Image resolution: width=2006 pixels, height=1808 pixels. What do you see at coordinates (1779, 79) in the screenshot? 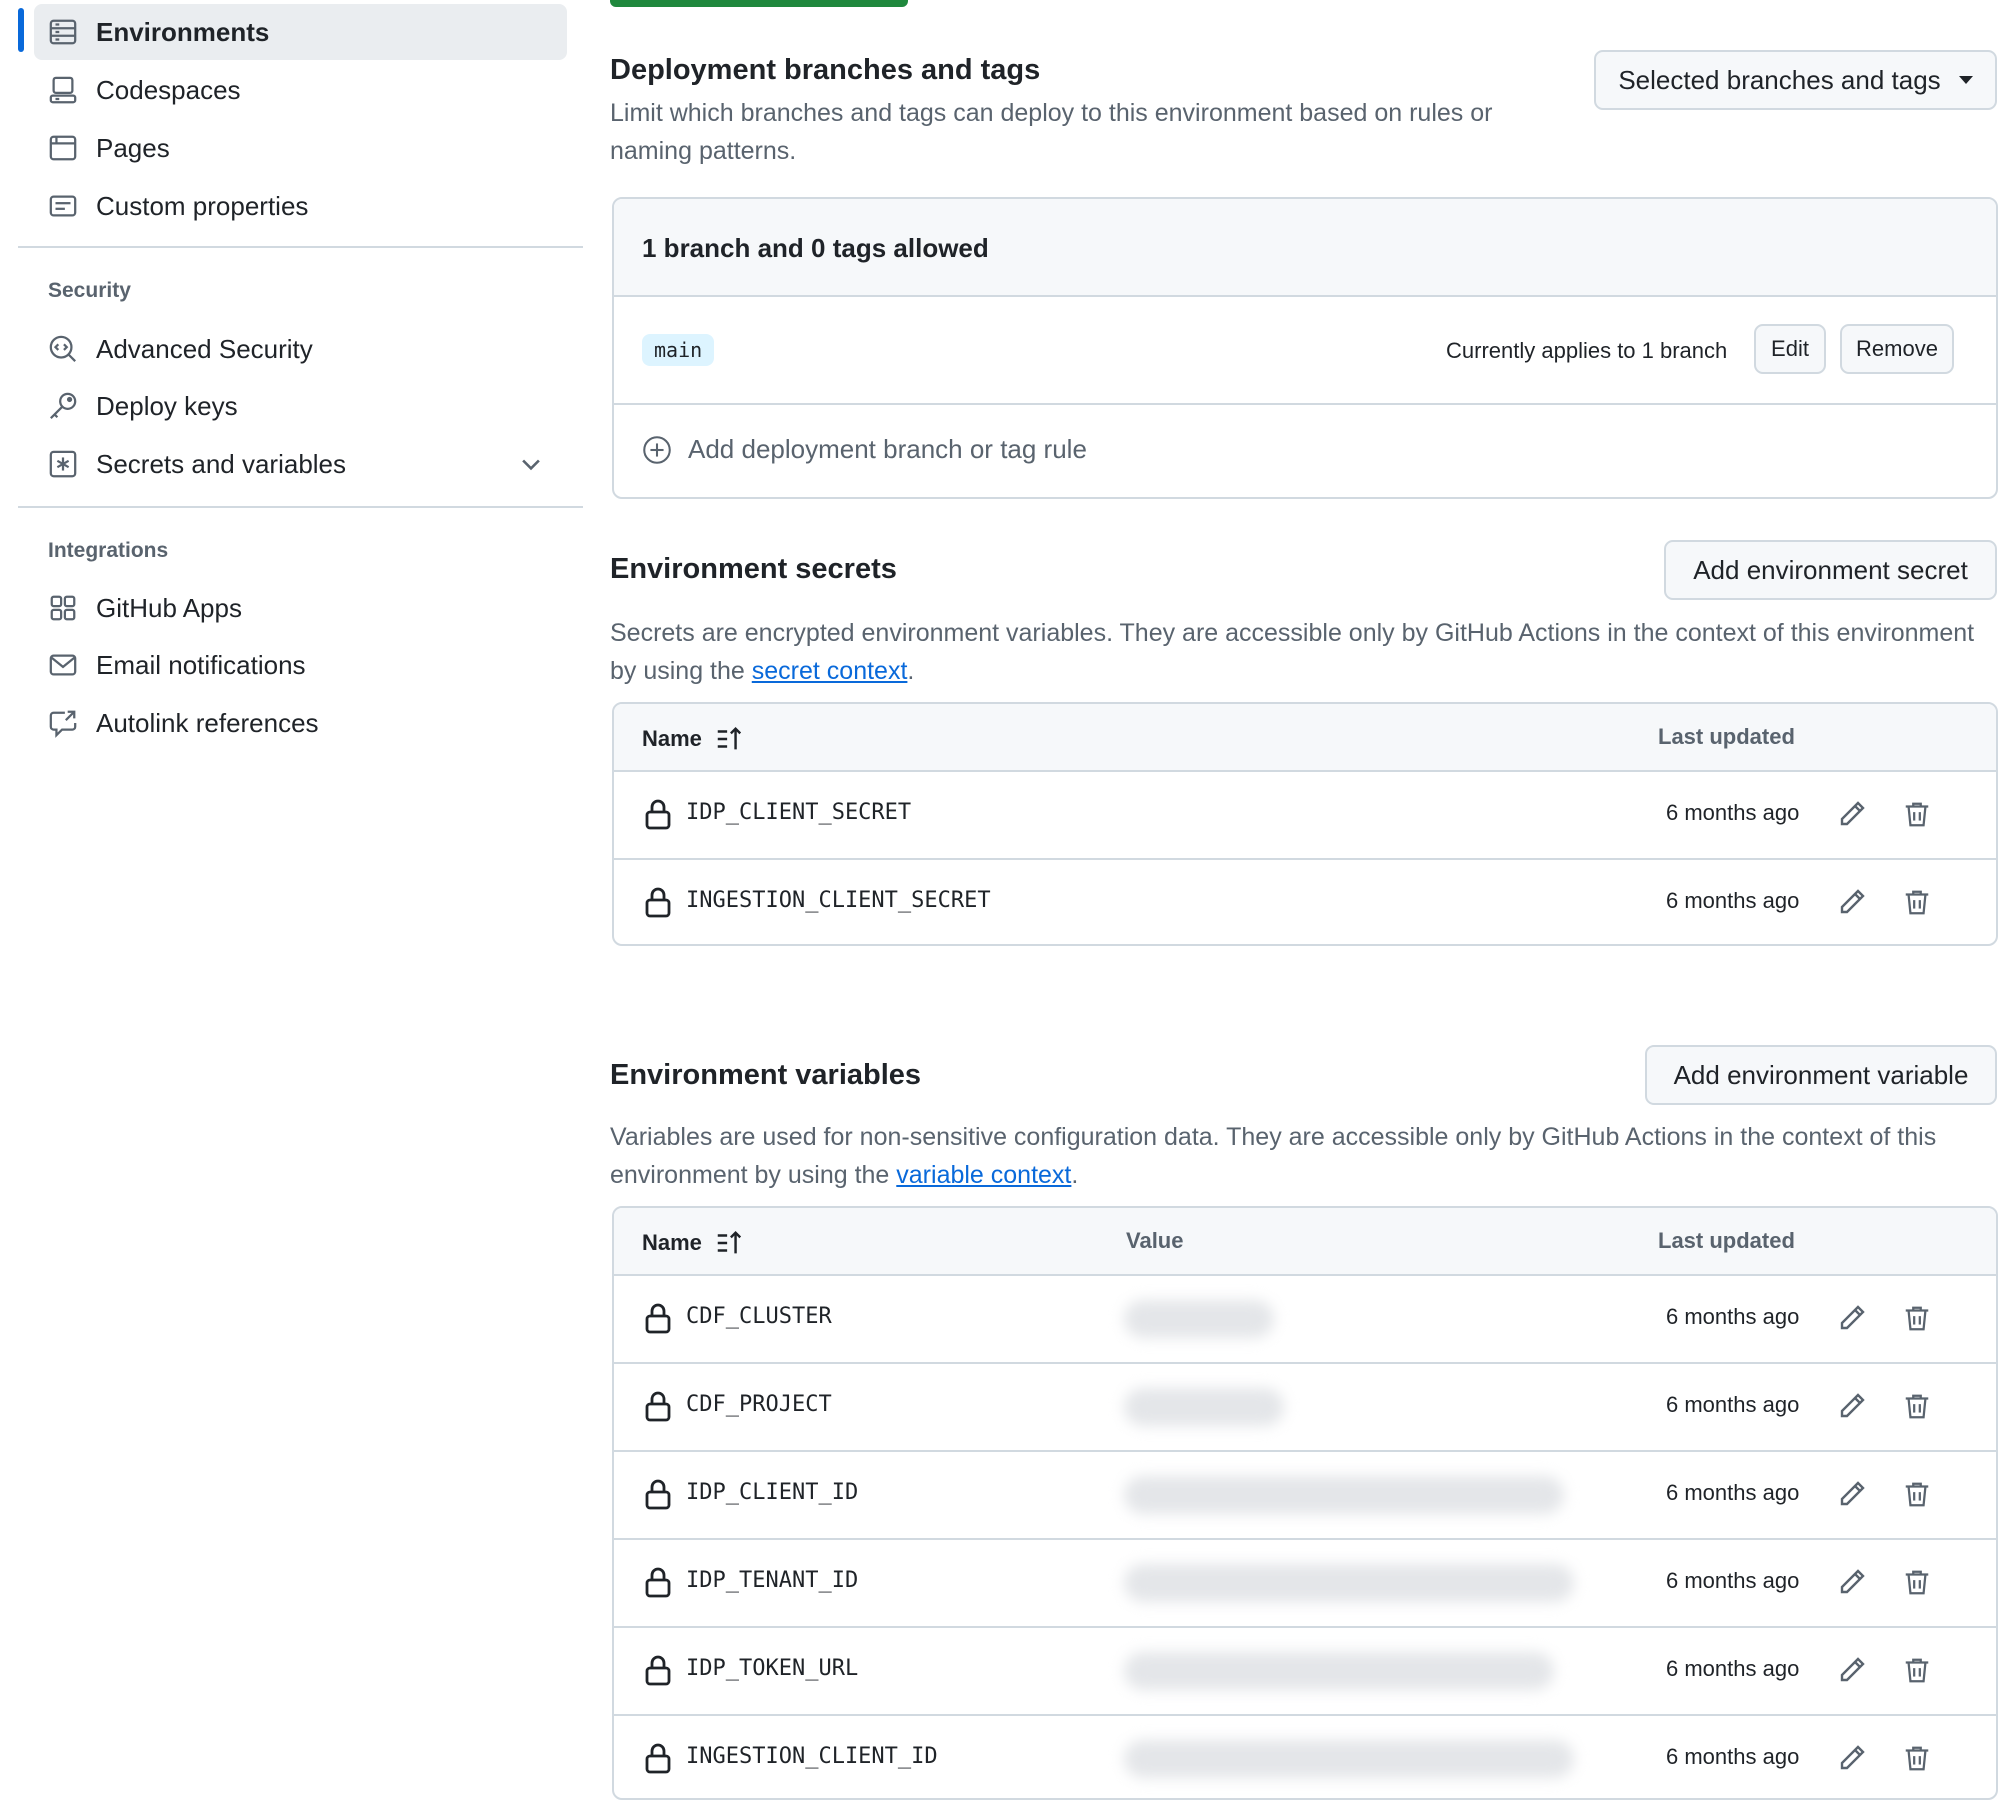
I see `branch-policy-selector-label: Selected branches and tags` at bounding box center [1779, 79].